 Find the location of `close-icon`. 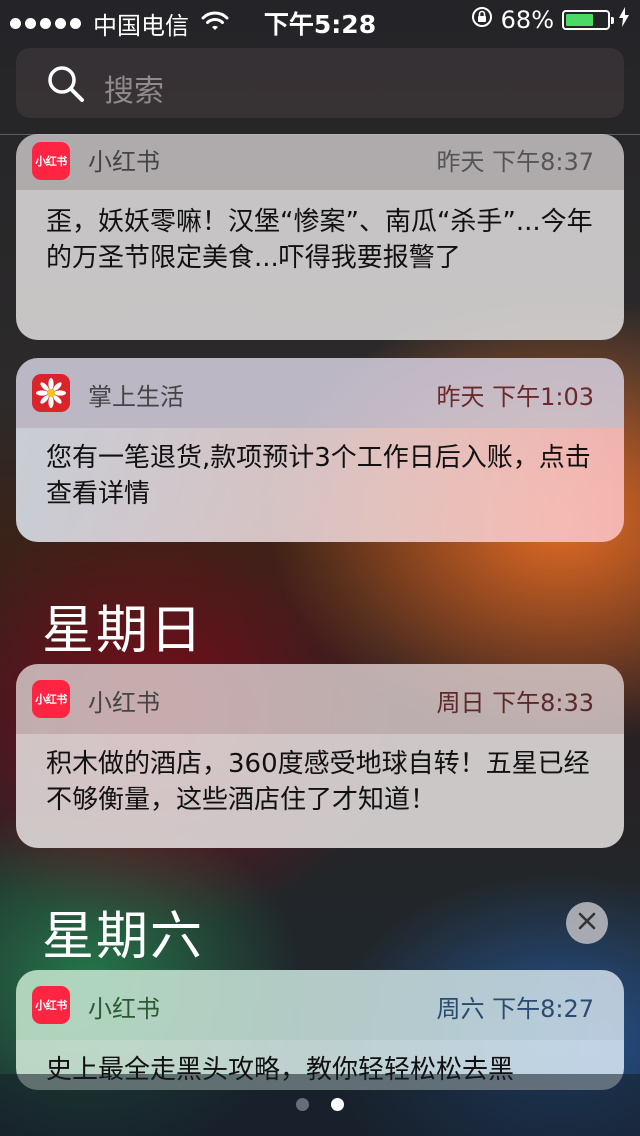

close-icon is located at coordinates (587, 923).